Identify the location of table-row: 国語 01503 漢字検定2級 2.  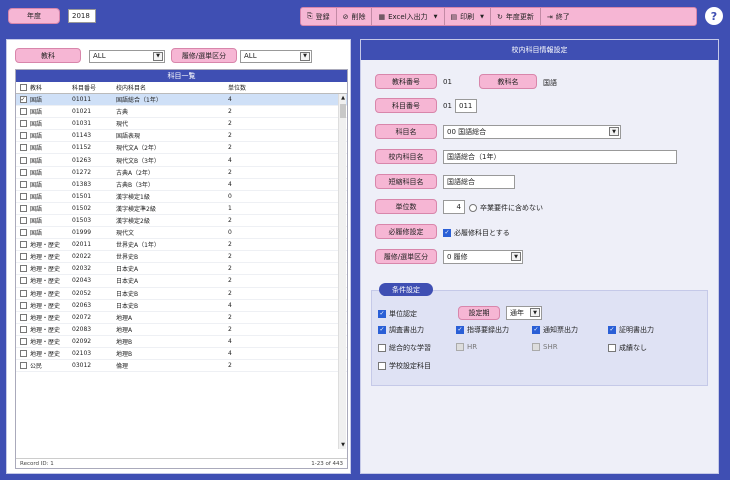
(181, 221).